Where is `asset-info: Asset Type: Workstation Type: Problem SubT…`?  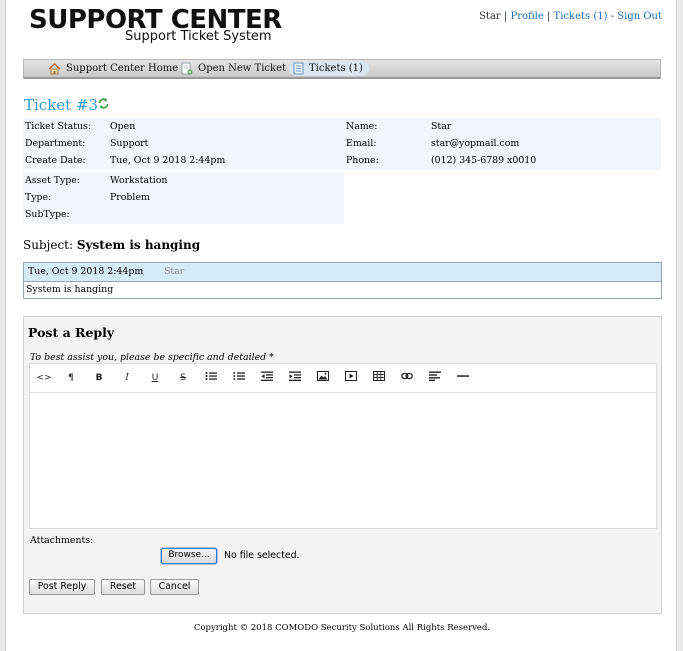 asset-info: Asset Type: Workstation Type: Problem SubT… is located at coordinates (183, 198).